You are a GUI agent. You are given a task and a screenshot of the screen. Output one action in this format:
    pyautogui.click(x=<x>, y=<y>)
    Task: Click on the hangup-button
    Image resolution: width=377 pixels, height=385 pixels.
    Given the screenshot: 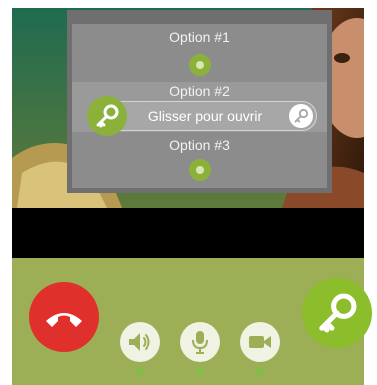 What is the action you would take?
    pyautogui.click(x=64, y=317)
    